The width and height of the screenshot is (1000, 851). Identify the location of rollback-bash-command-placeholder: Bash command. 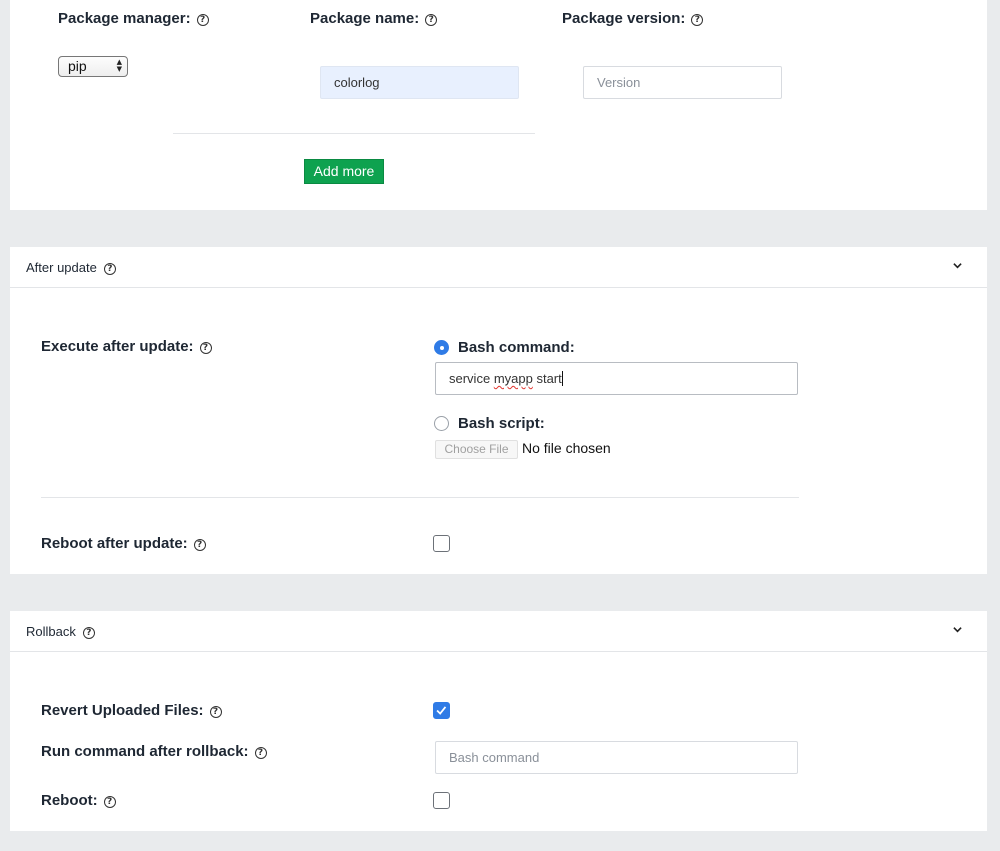
(494, 757).